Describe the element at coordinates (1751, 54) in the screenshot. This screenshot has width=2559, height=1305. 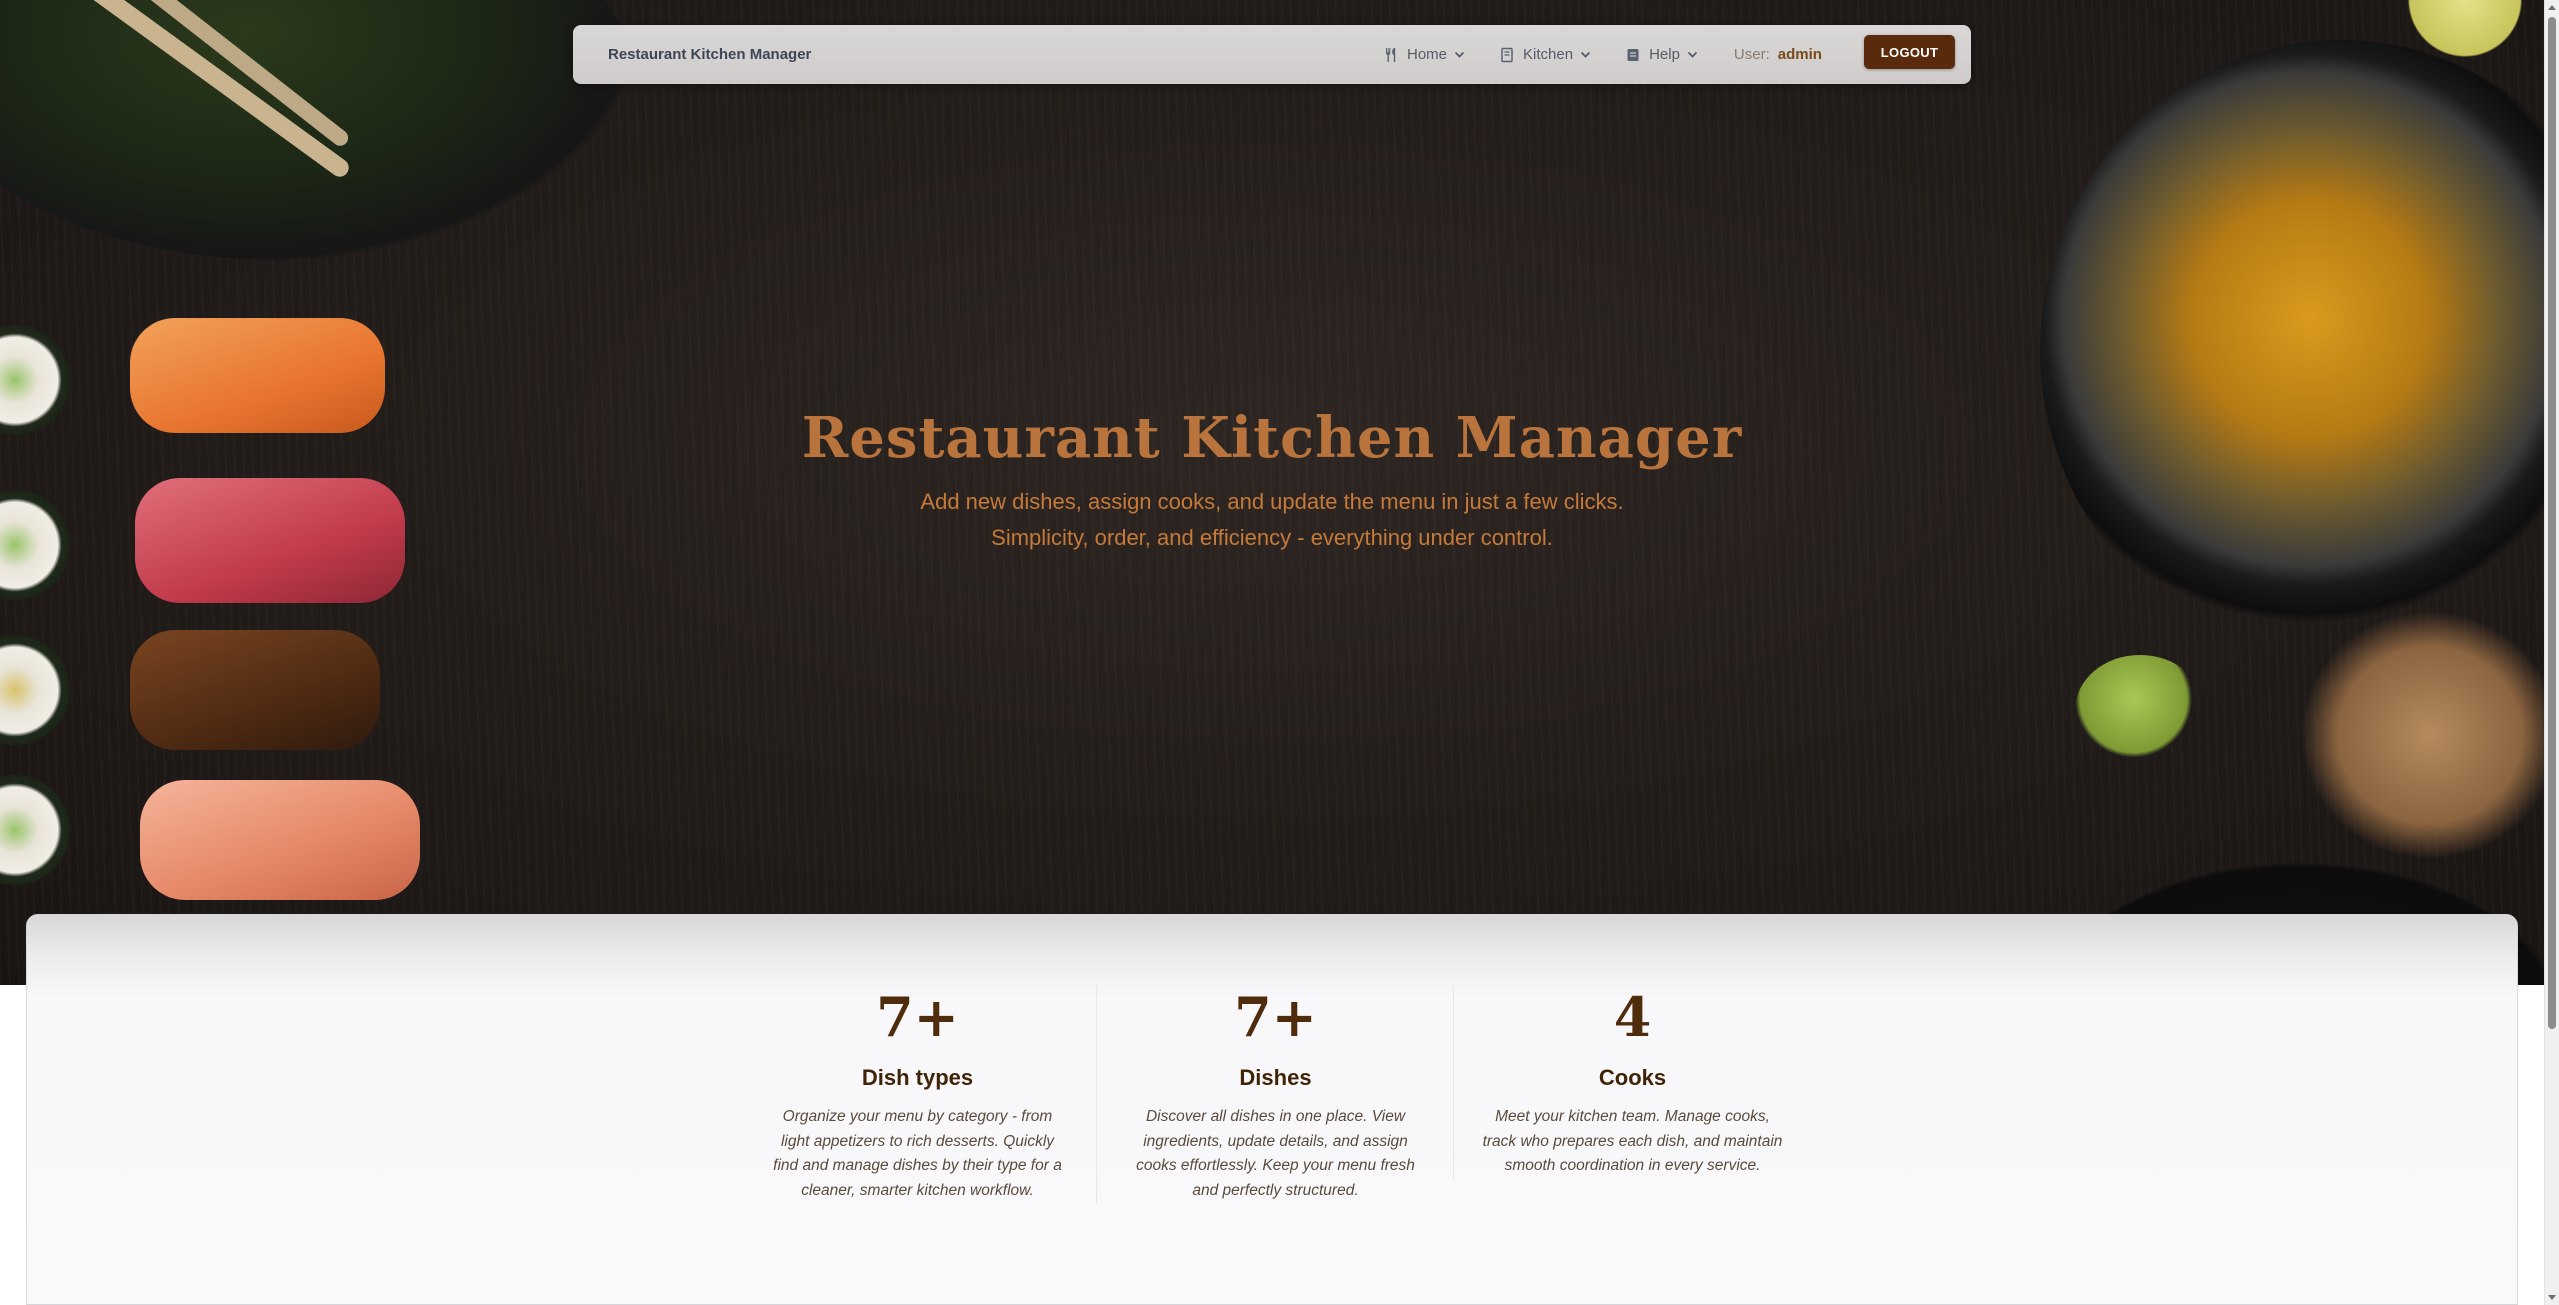
I see `user-label: User:` at that location.